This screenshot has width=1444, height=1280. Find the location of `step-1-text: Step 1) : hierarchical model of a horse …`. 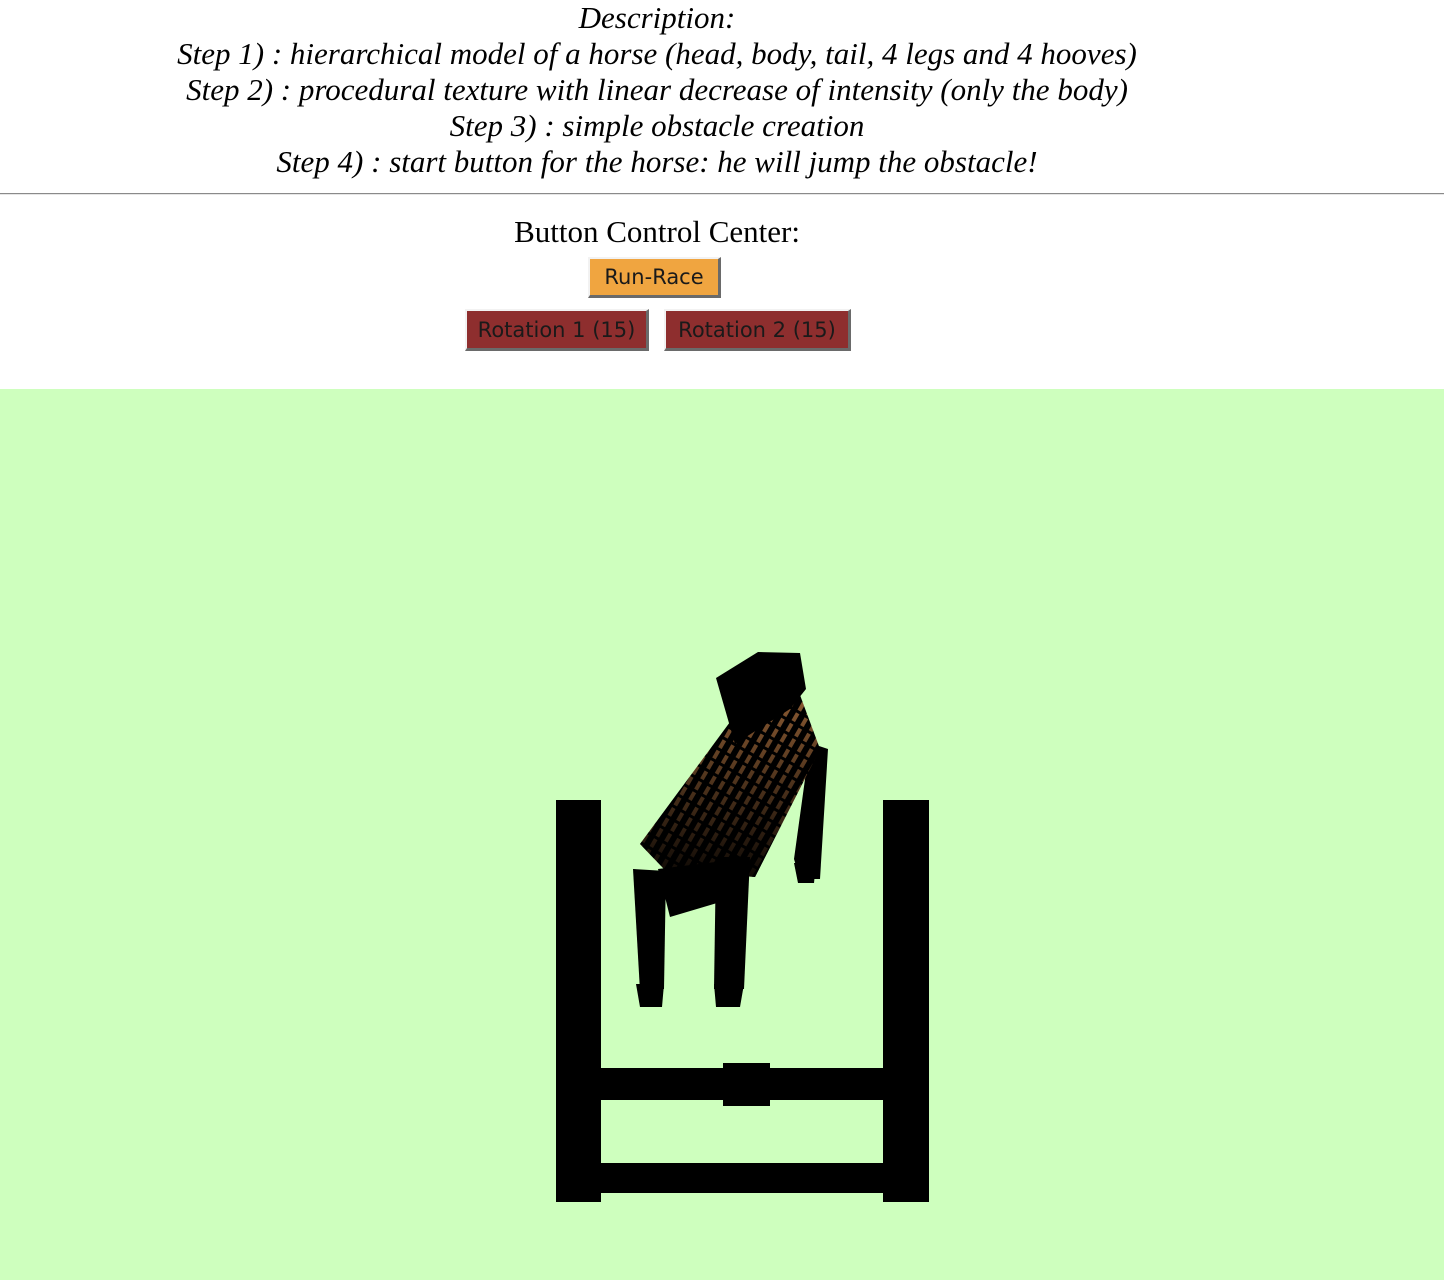

step-1-text: Step 1) : hierarchical model of a horse … is located at coordinates (657, 53).